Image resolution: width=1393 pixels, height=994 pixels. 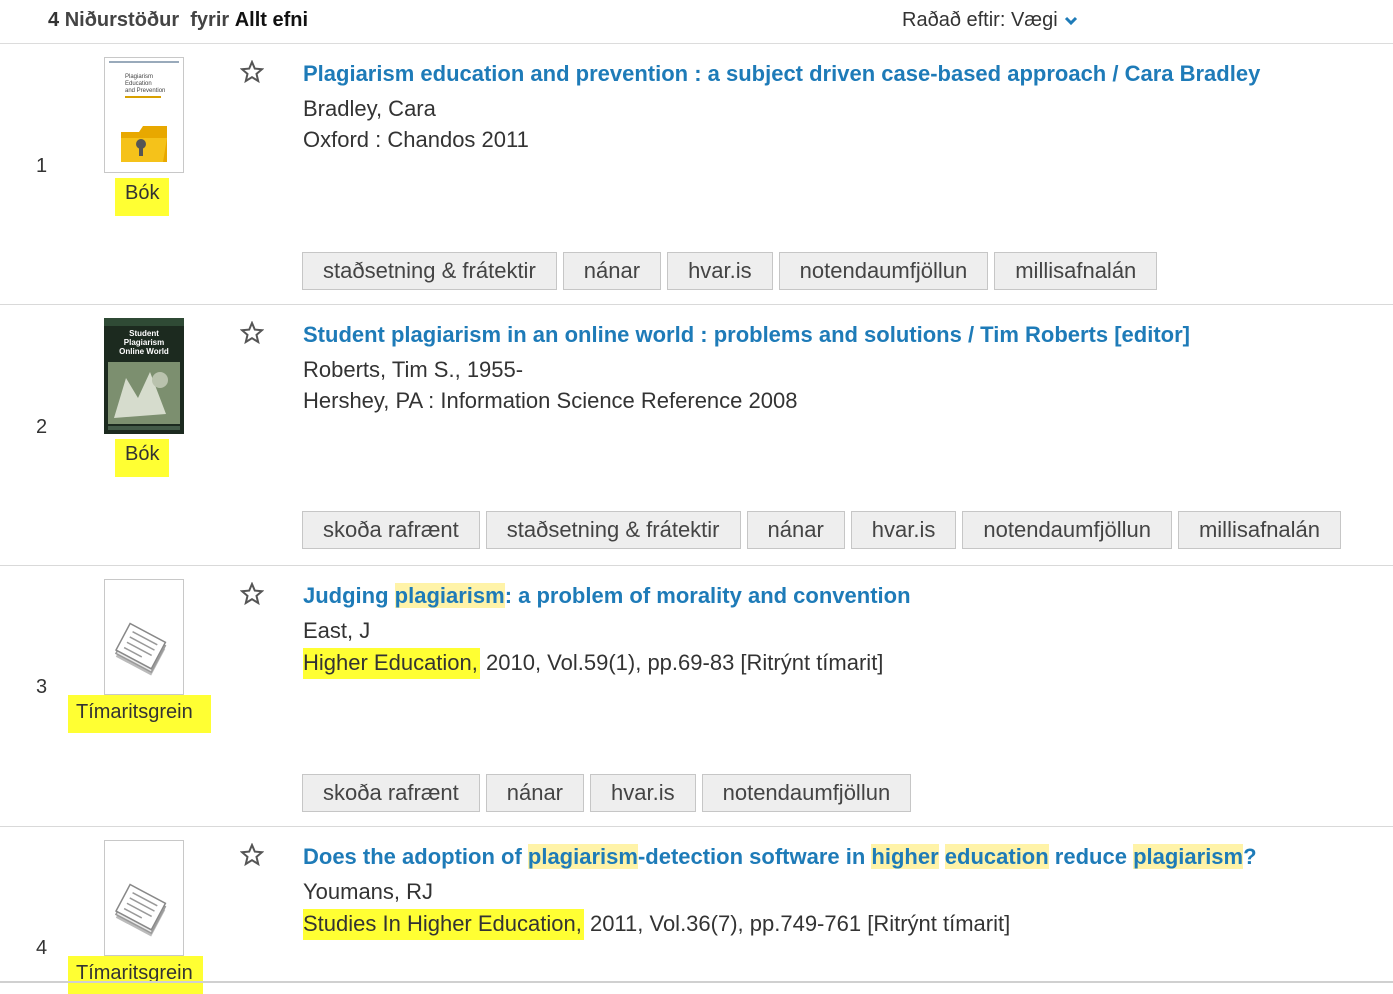 I want to click on chevron-down-icon, so click(x=1070, y=20).